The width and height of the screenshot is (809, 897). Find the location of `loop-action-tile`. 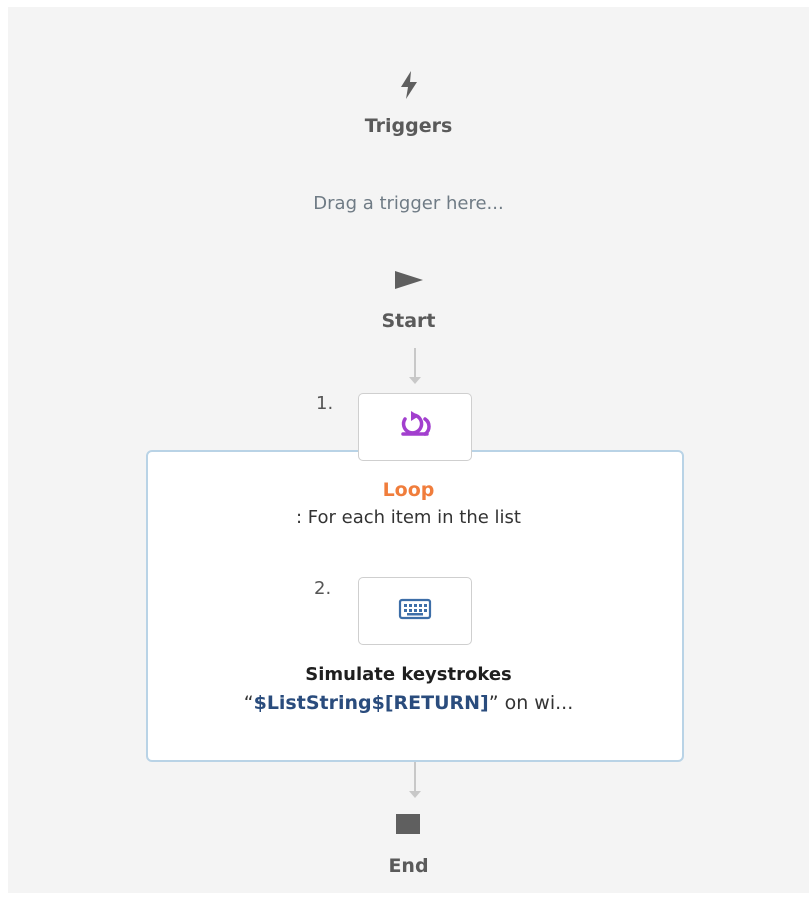

loop-action-tile is located at coordinates (415, 427).